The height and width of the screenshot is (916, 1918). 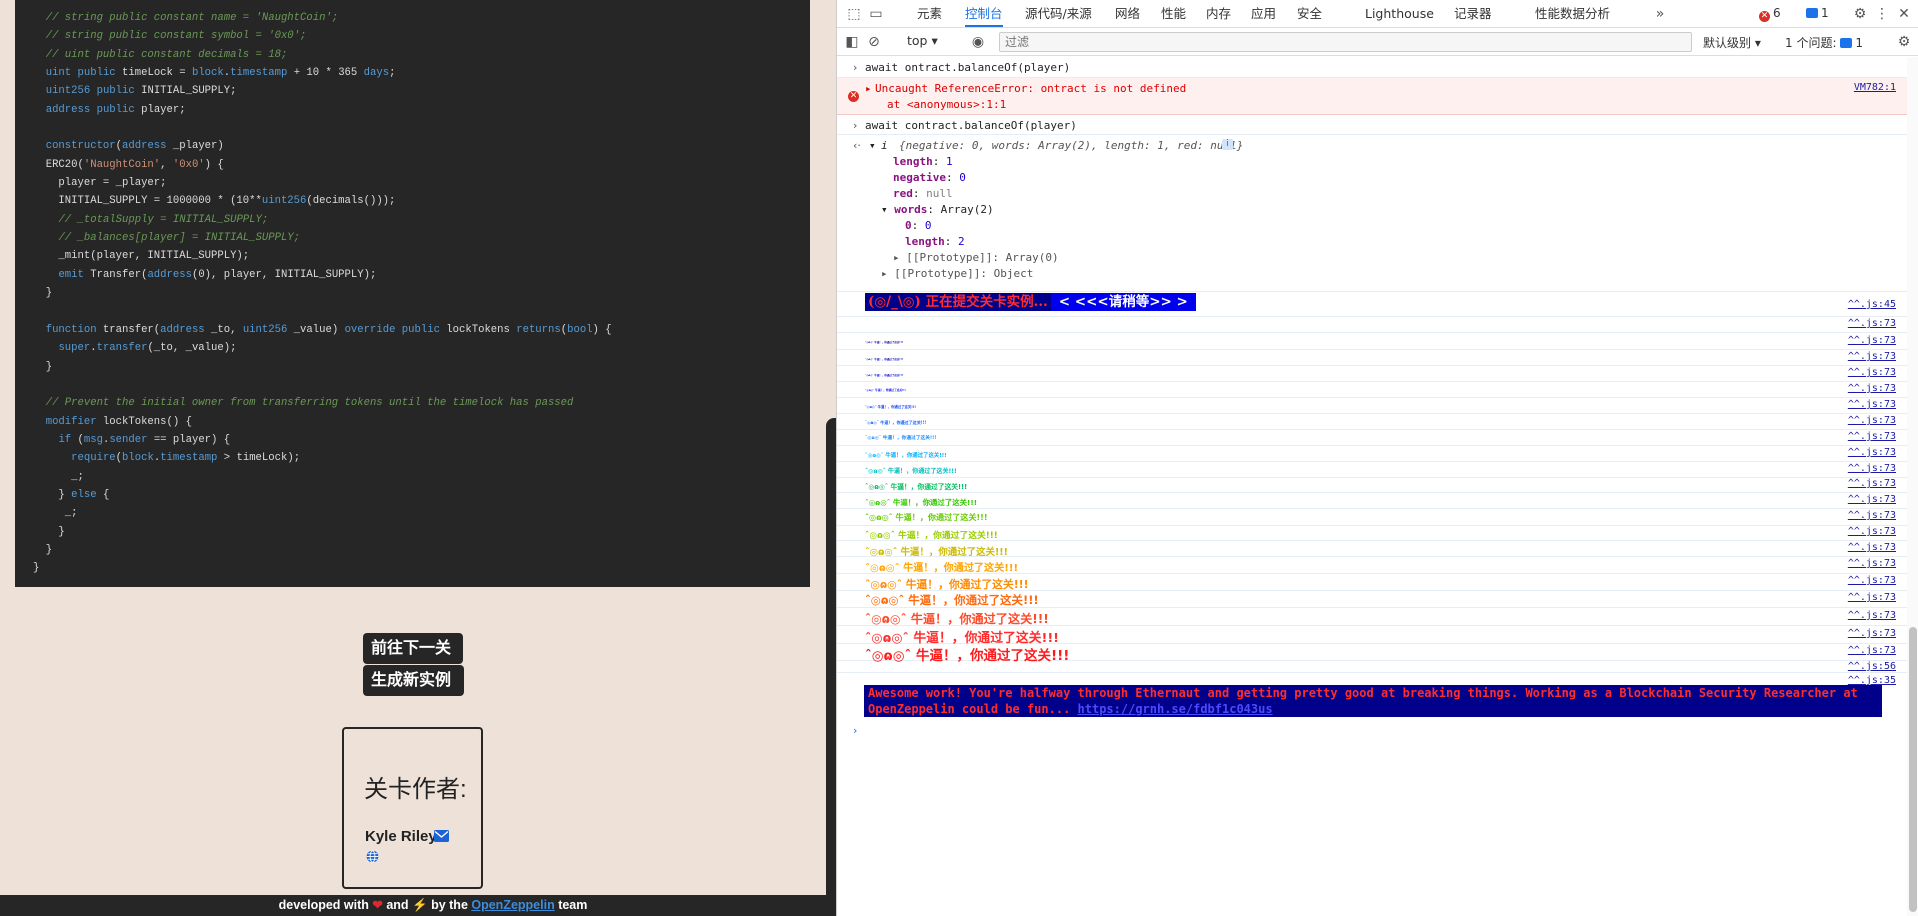 I want to click on sidebar-toggle-icon: ◧, so click(x=852, y=42).